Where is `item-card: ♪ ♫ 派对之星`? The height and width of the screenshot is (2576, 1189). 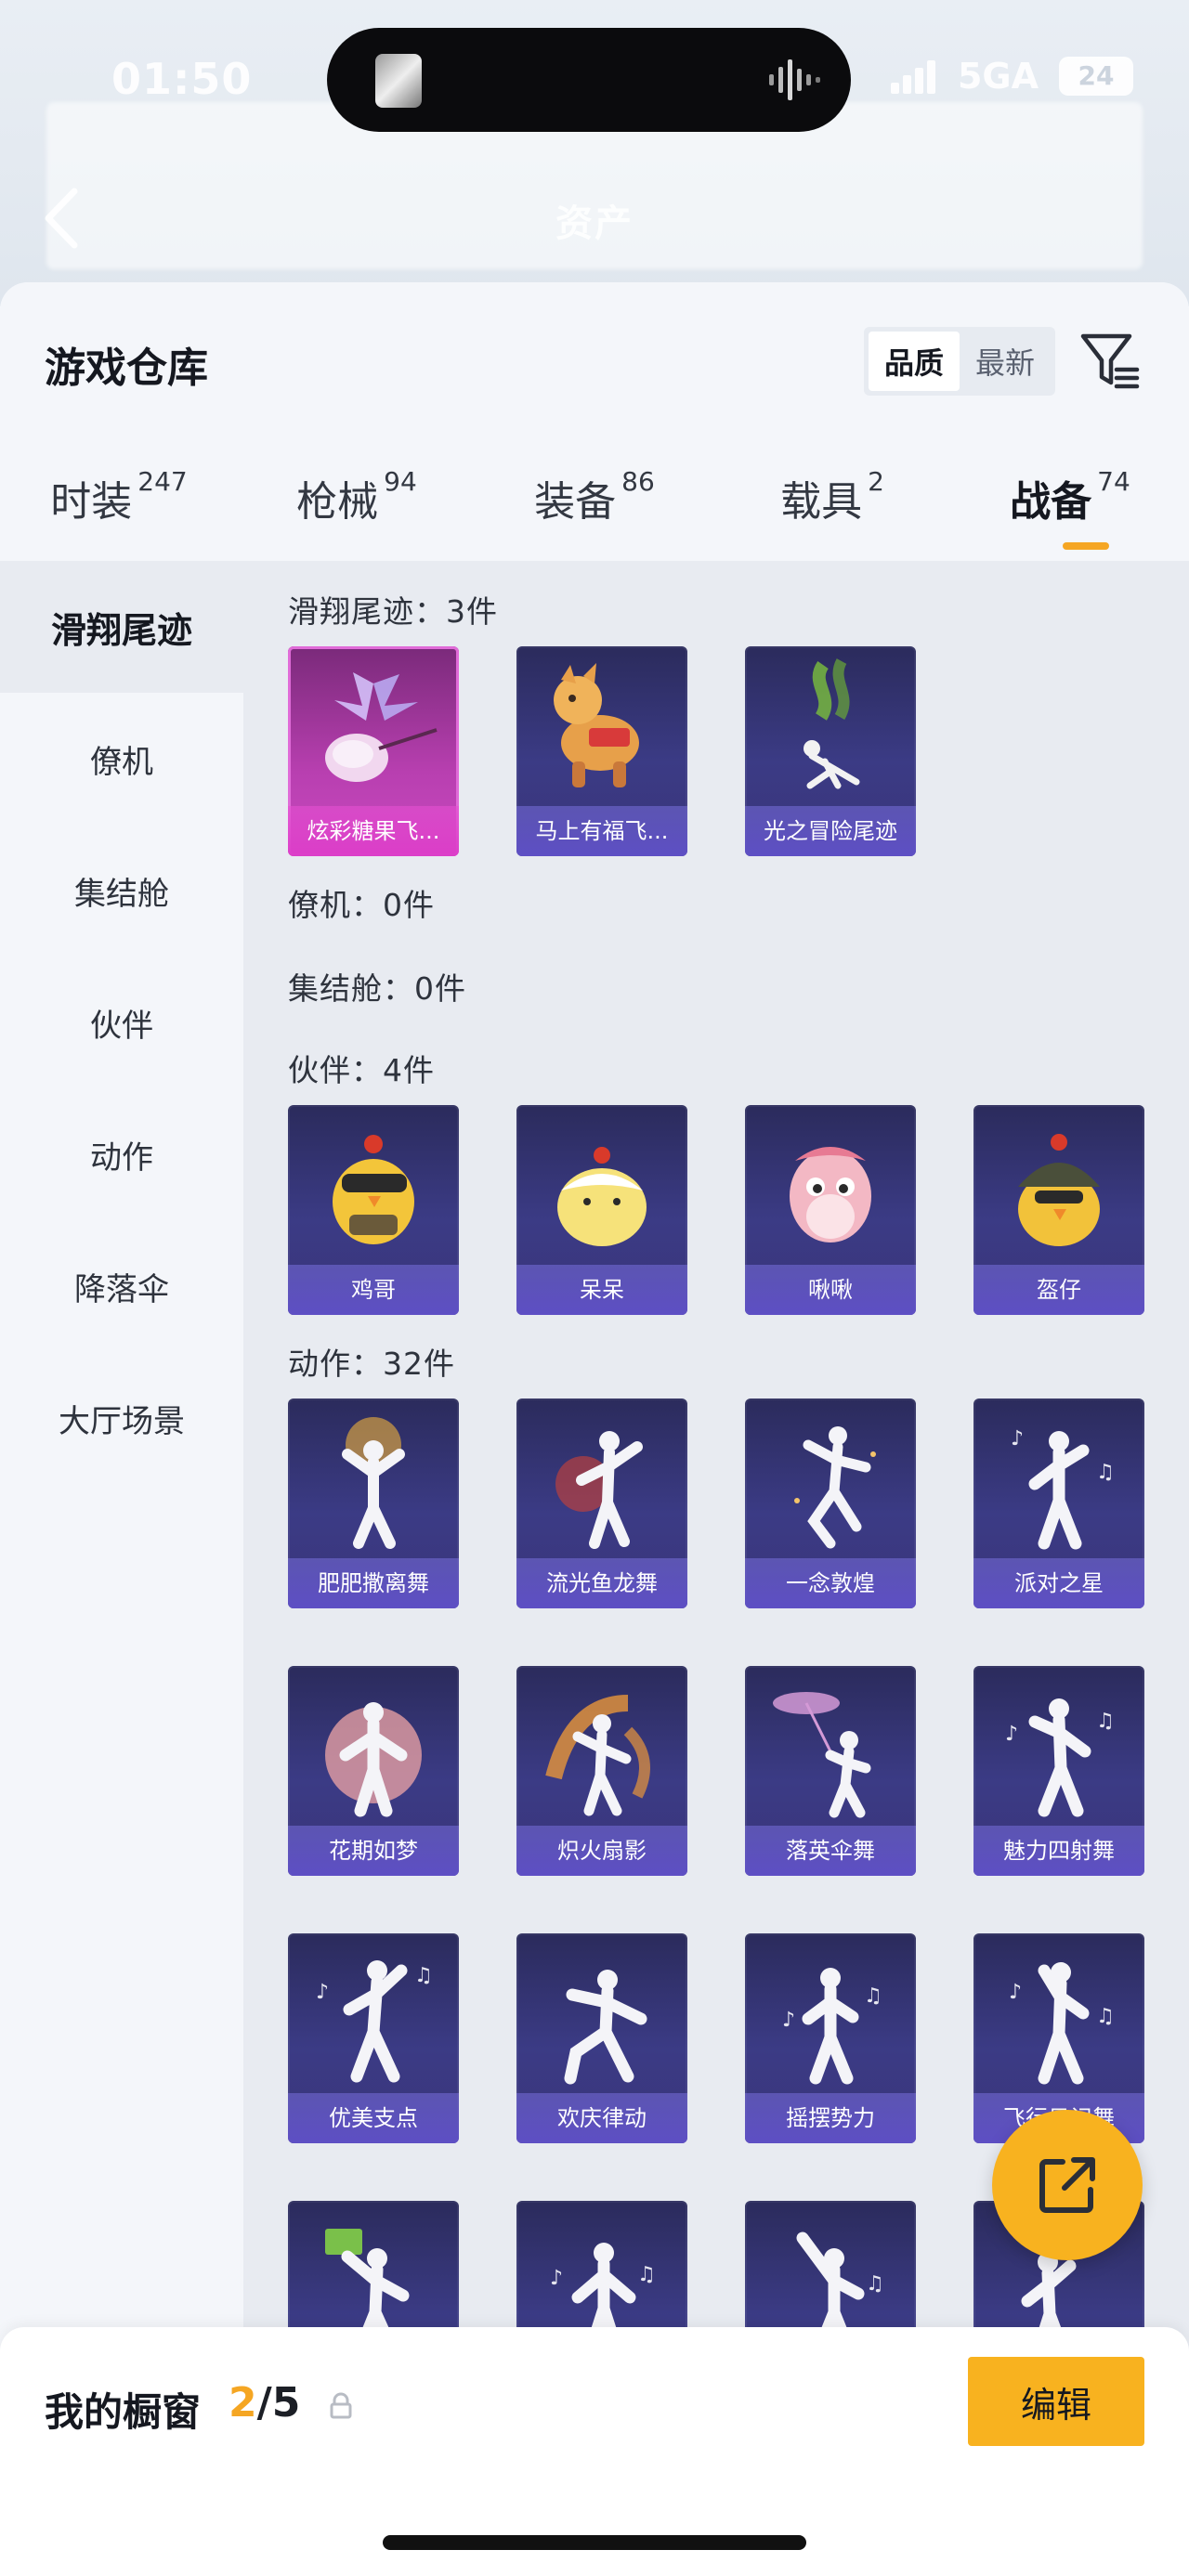 item-card: ♪ ♫ 派对之星 is located at coordinates (1058, 1503).